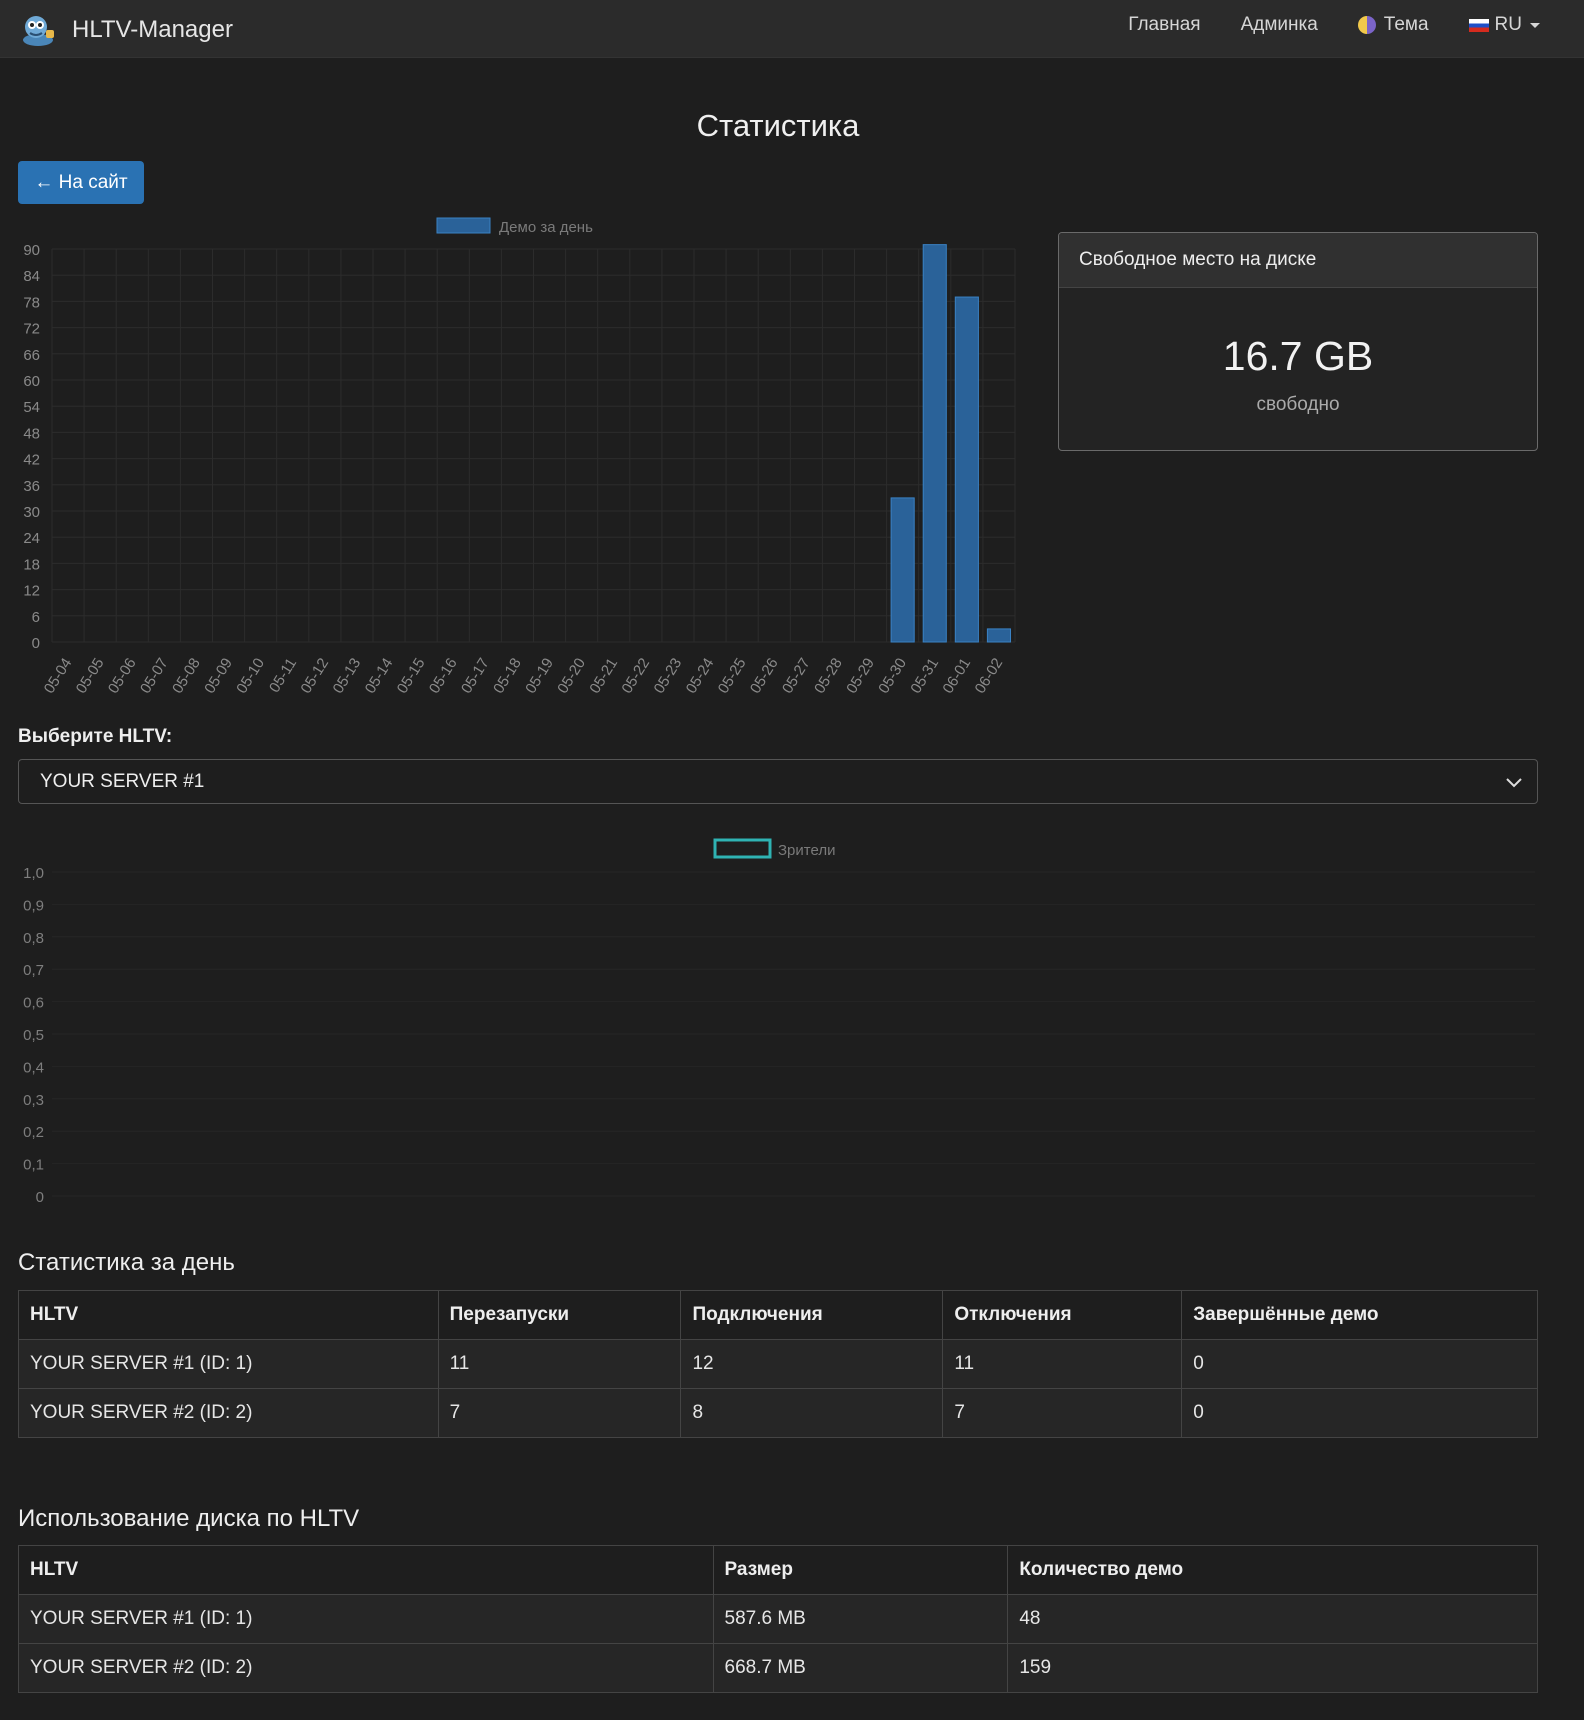 Image resolution: width=1584 pixels, height=1720 pixels. I want to click on x-tick-label: 05-13, so click(347, 676).